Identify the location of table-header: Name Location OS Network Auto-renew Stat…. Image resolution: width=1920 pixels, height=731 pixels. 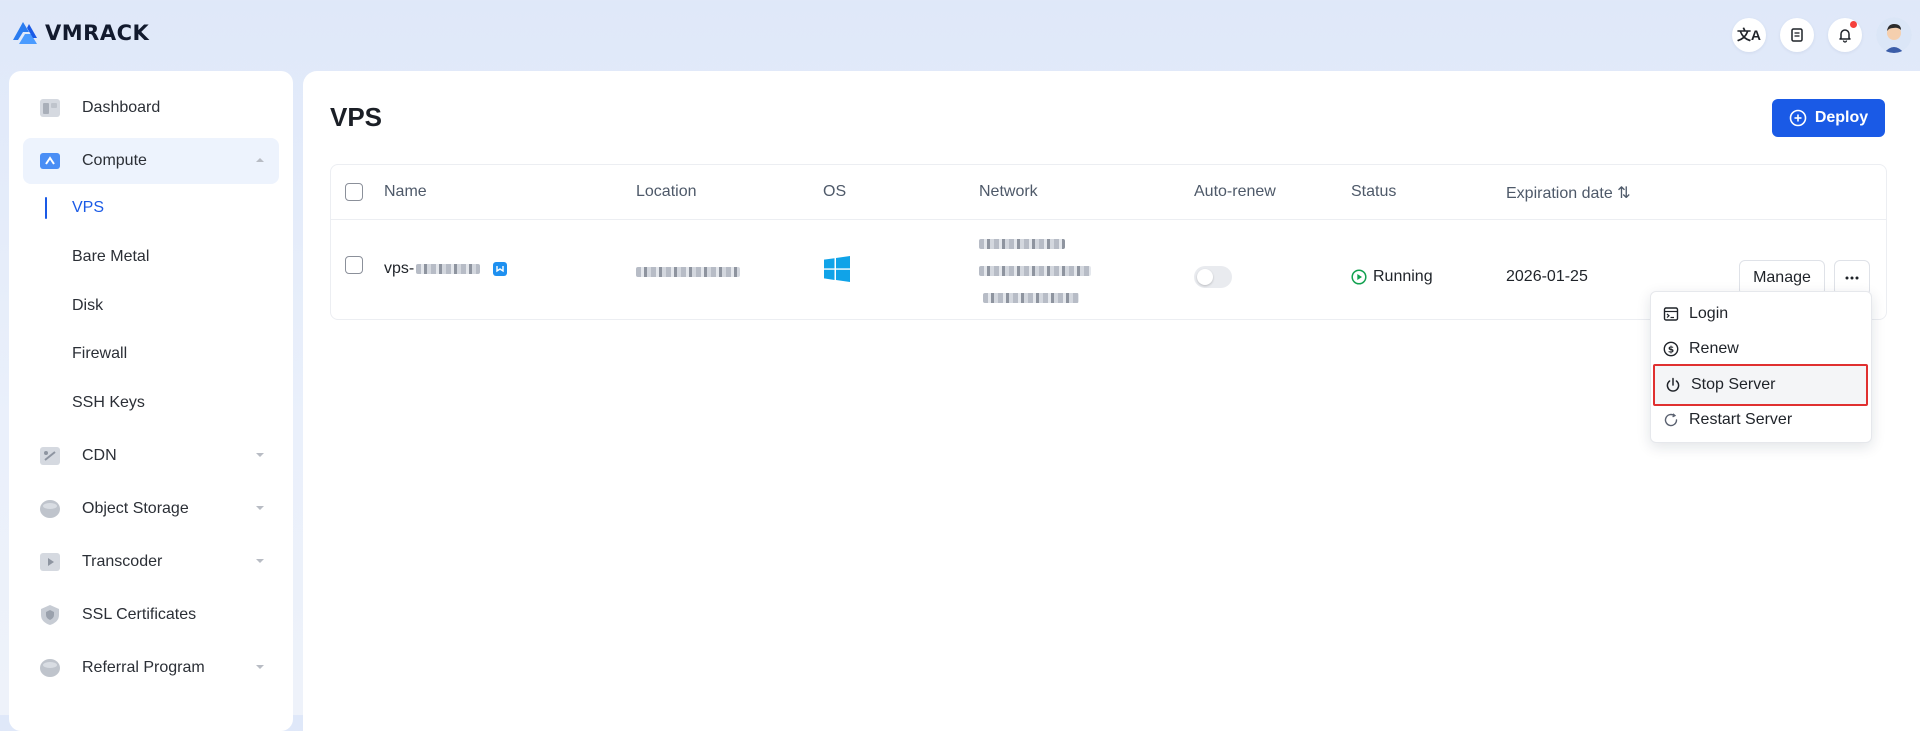
(1108, 192).